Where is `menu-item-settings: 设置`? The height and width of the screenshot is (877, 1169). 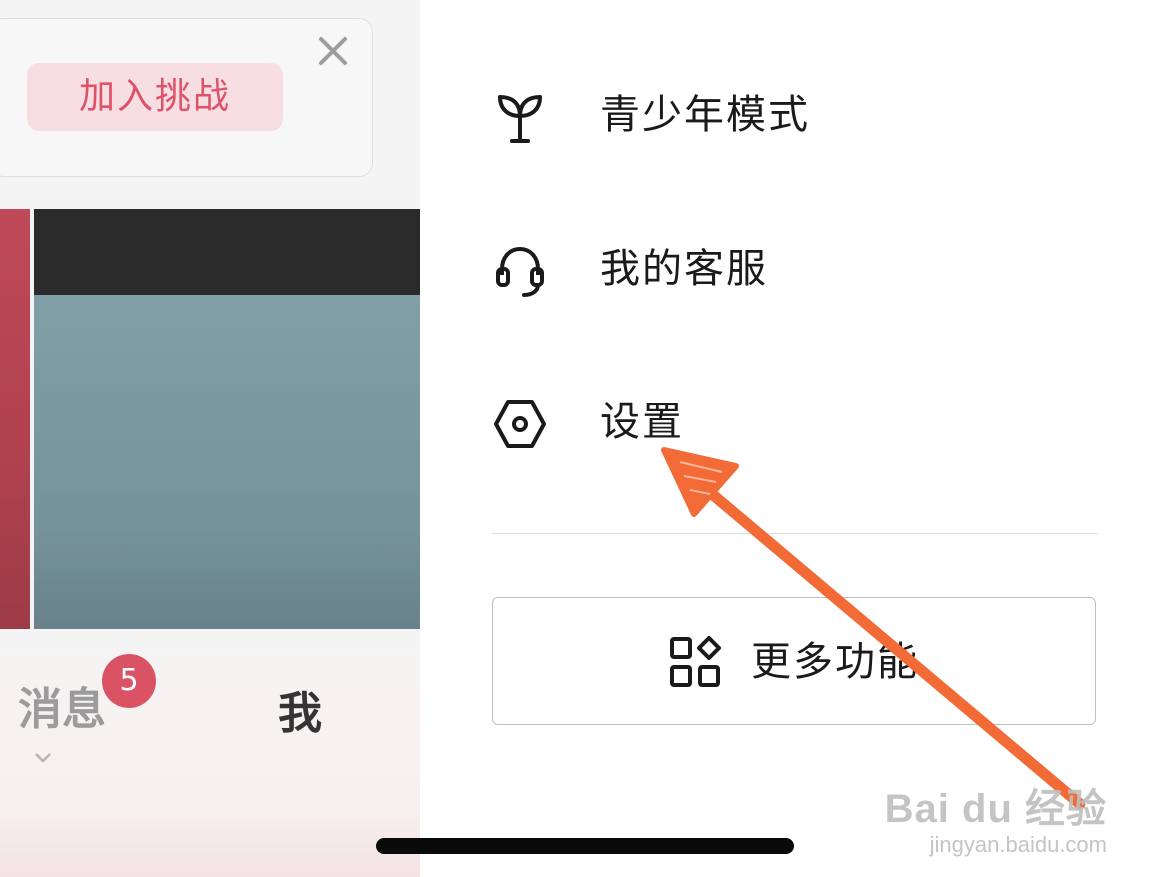
menu-item-settings: 设置 is located at coordinates (786, 422).